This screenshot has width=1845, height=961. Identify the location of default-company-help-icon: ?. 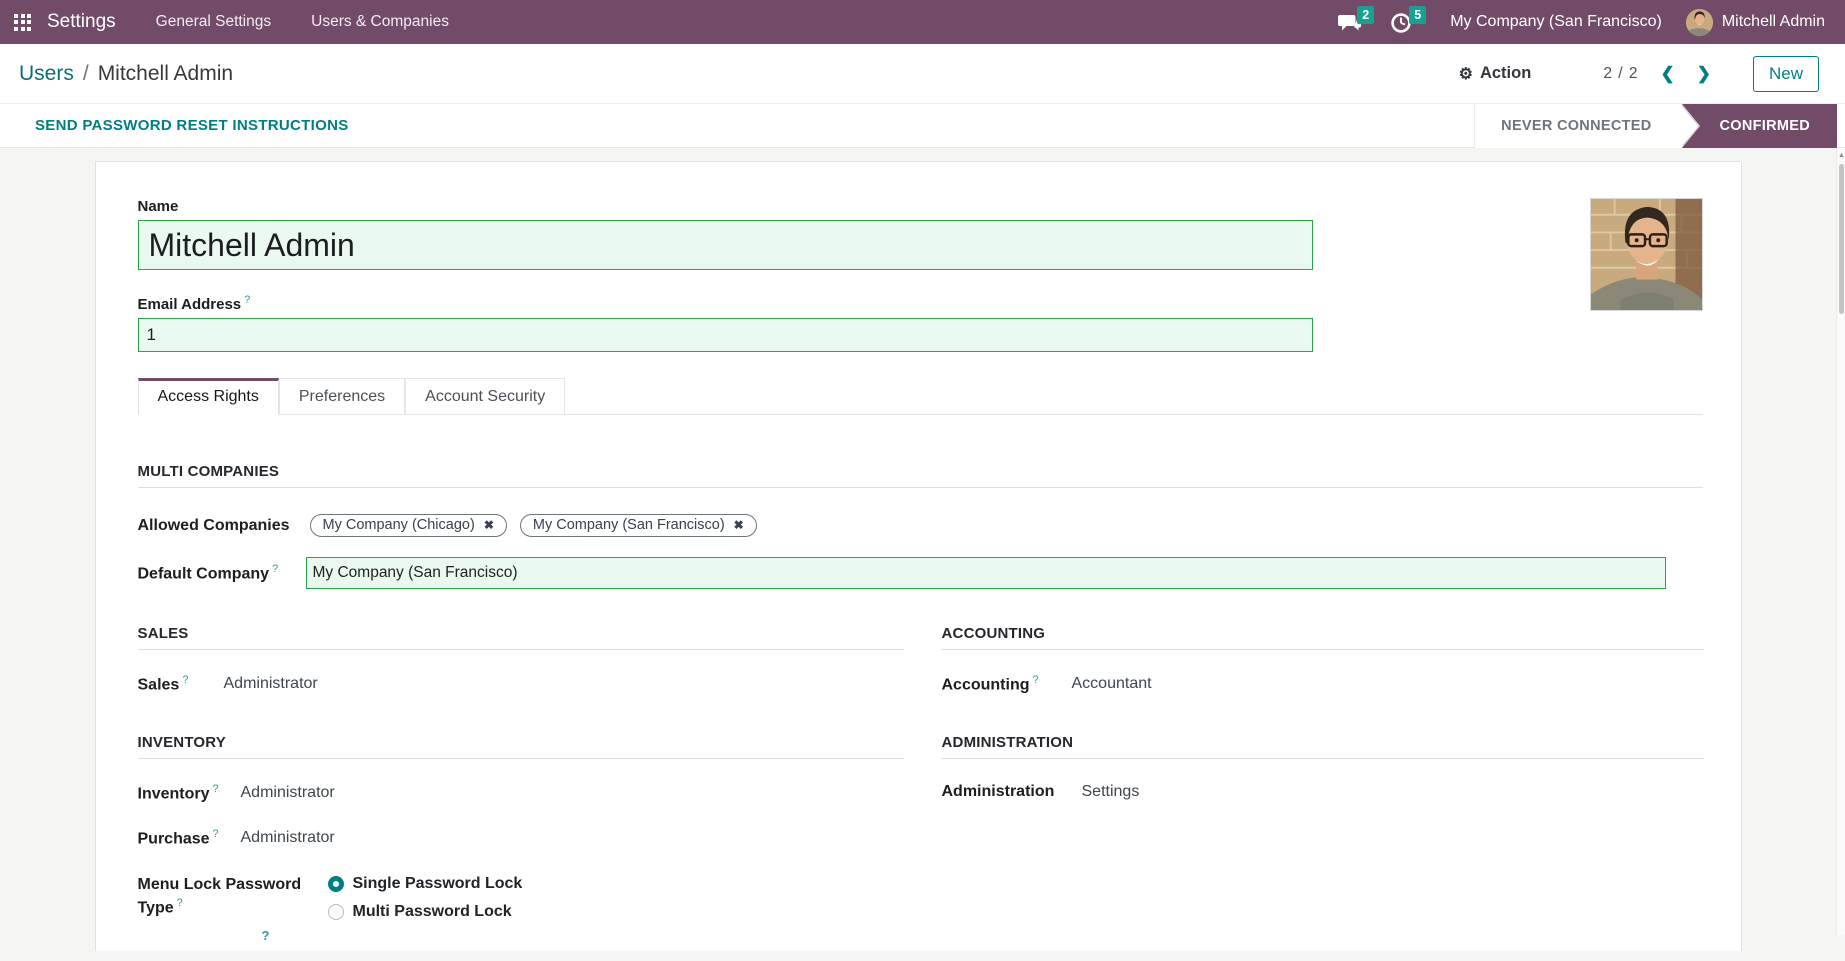
(275, 569).